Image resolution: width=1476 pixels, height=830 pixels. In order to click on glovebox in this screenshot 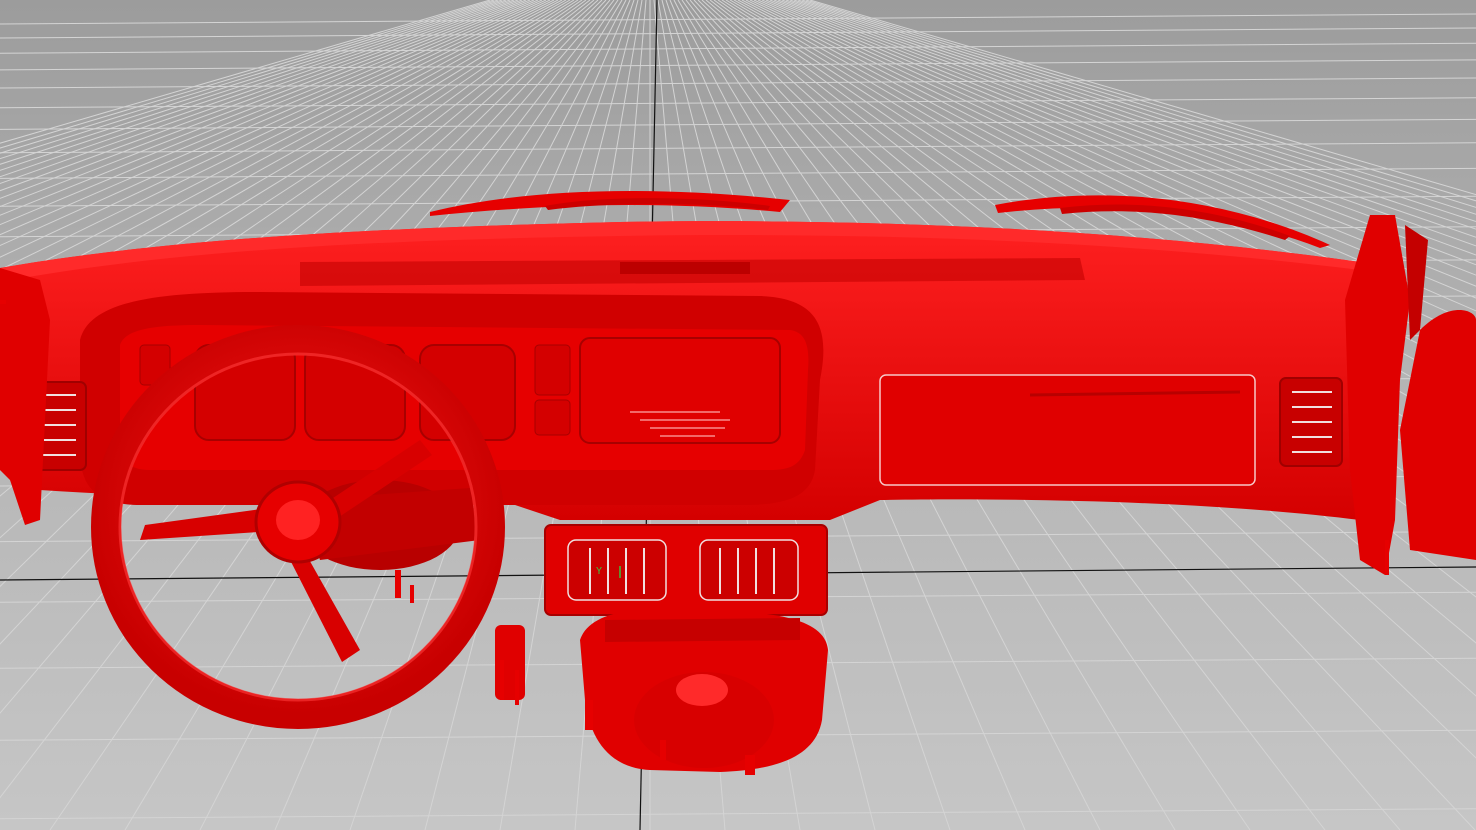, I will do `click(1067, 430)`.